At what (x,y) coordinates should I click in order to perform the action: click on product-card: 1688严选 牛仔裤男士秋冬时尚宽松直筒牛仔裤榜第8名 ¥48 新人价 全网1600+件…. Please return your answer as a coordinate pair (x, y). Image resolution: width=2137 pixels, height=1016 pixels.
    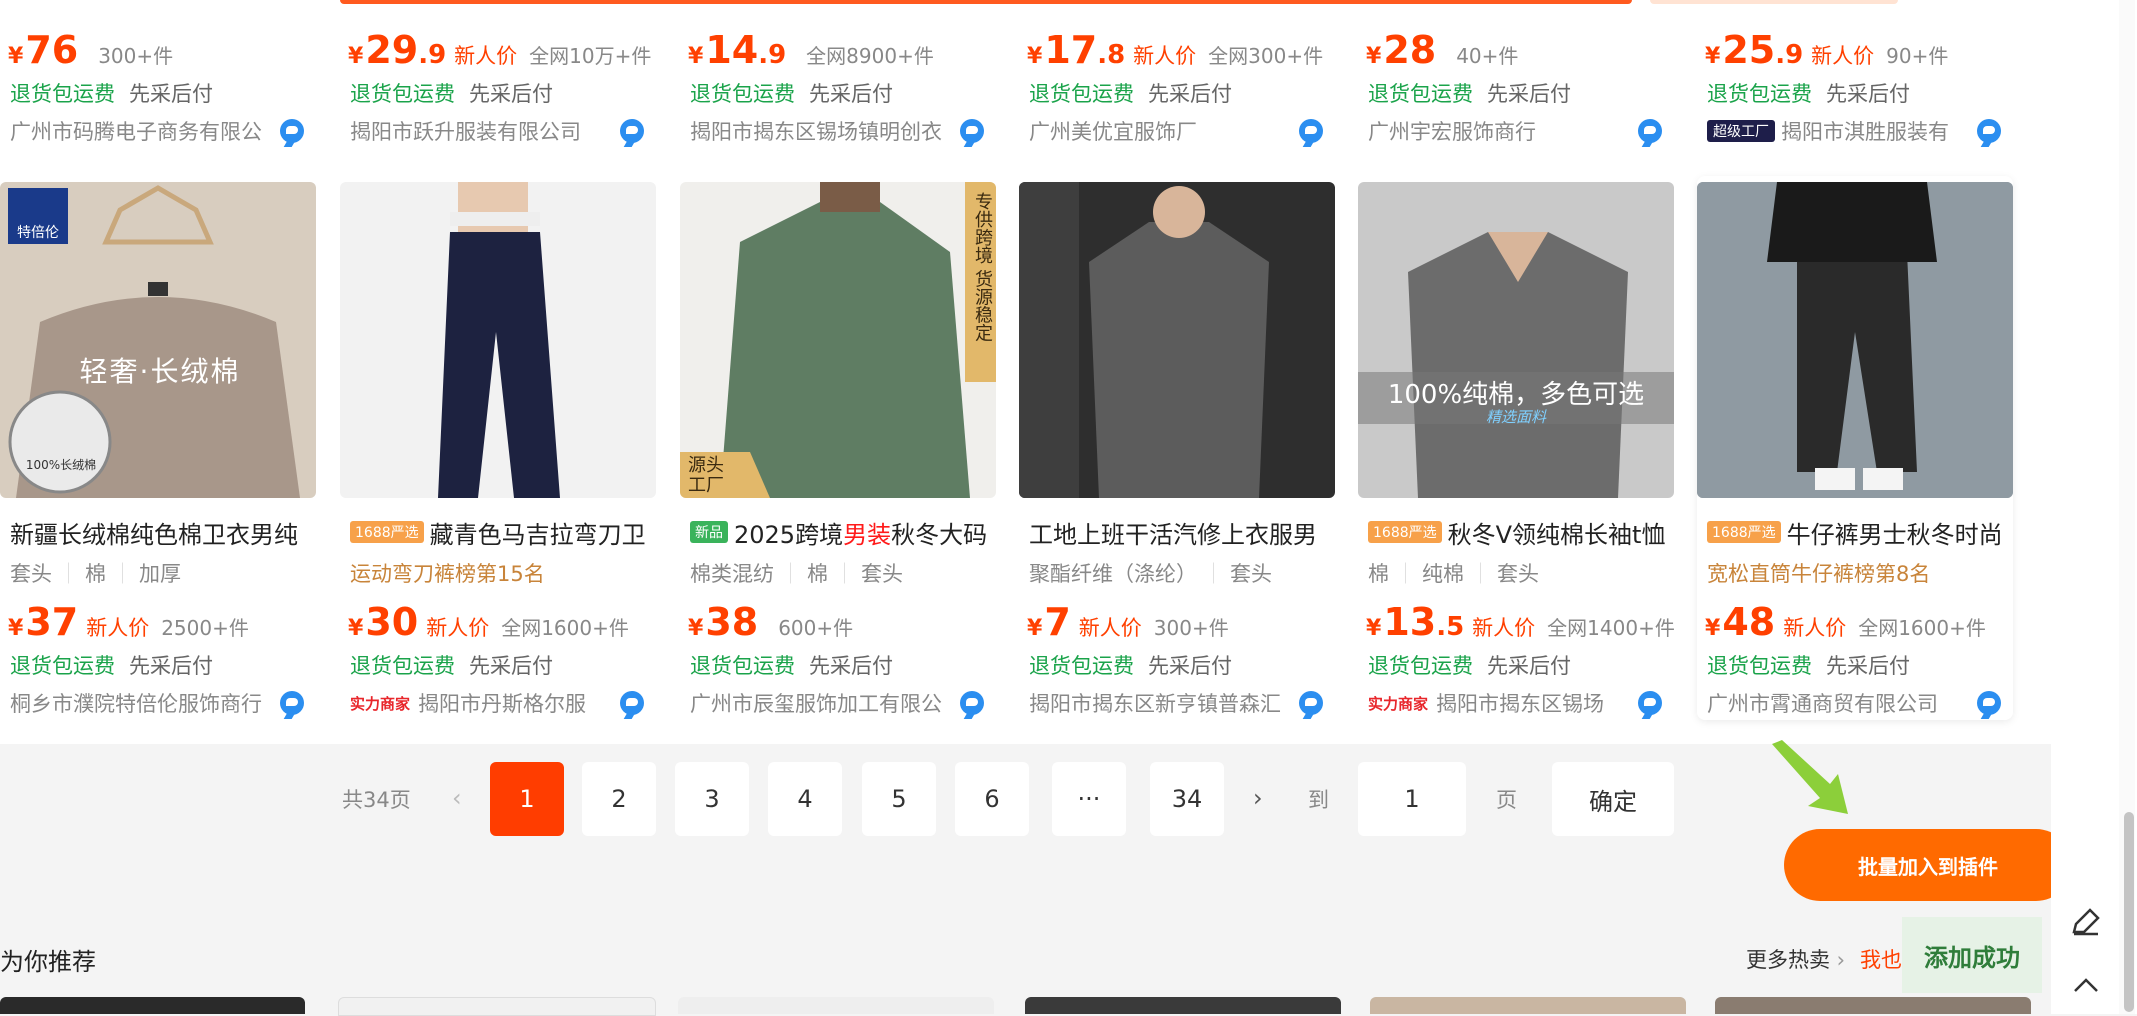
    Looking at the image, I should click on (1855, 448).